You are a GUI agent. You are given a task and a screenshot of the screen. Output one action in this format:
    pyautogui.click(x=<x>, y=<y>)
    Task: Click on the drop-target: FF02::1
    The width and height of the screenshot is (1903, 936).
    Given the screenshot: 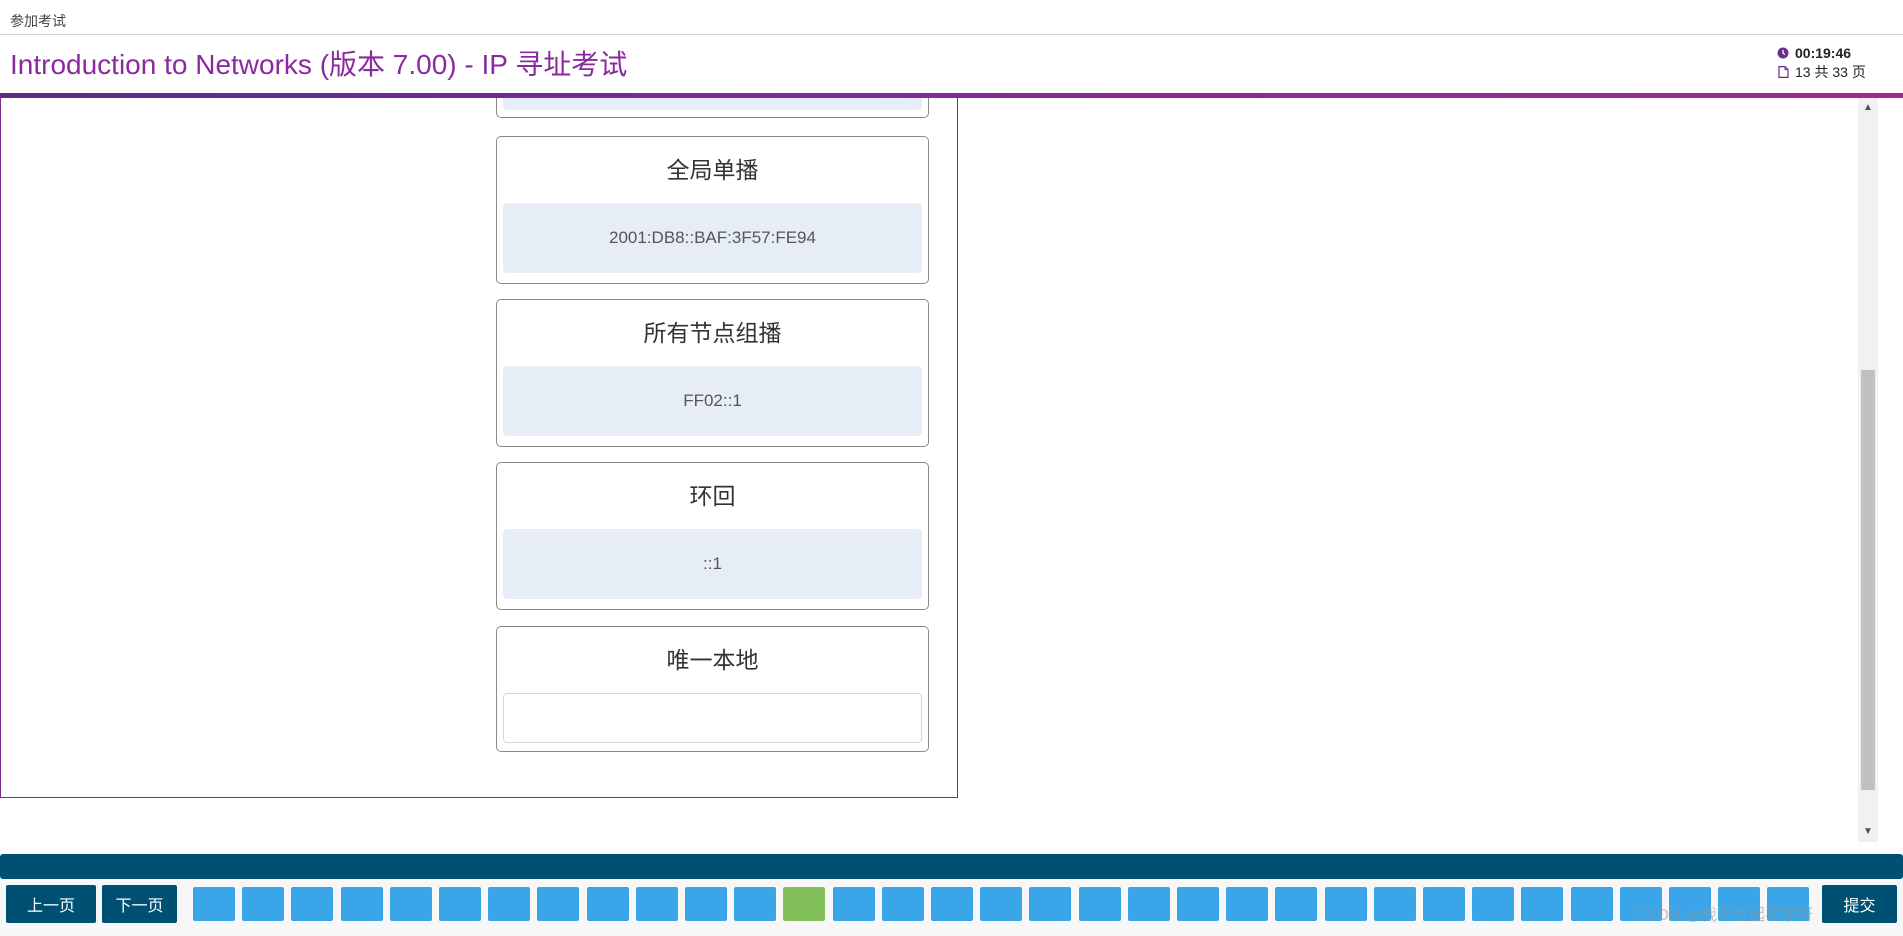 What is the action you would take?
    pyautogui.click(x=712, y=401)
    